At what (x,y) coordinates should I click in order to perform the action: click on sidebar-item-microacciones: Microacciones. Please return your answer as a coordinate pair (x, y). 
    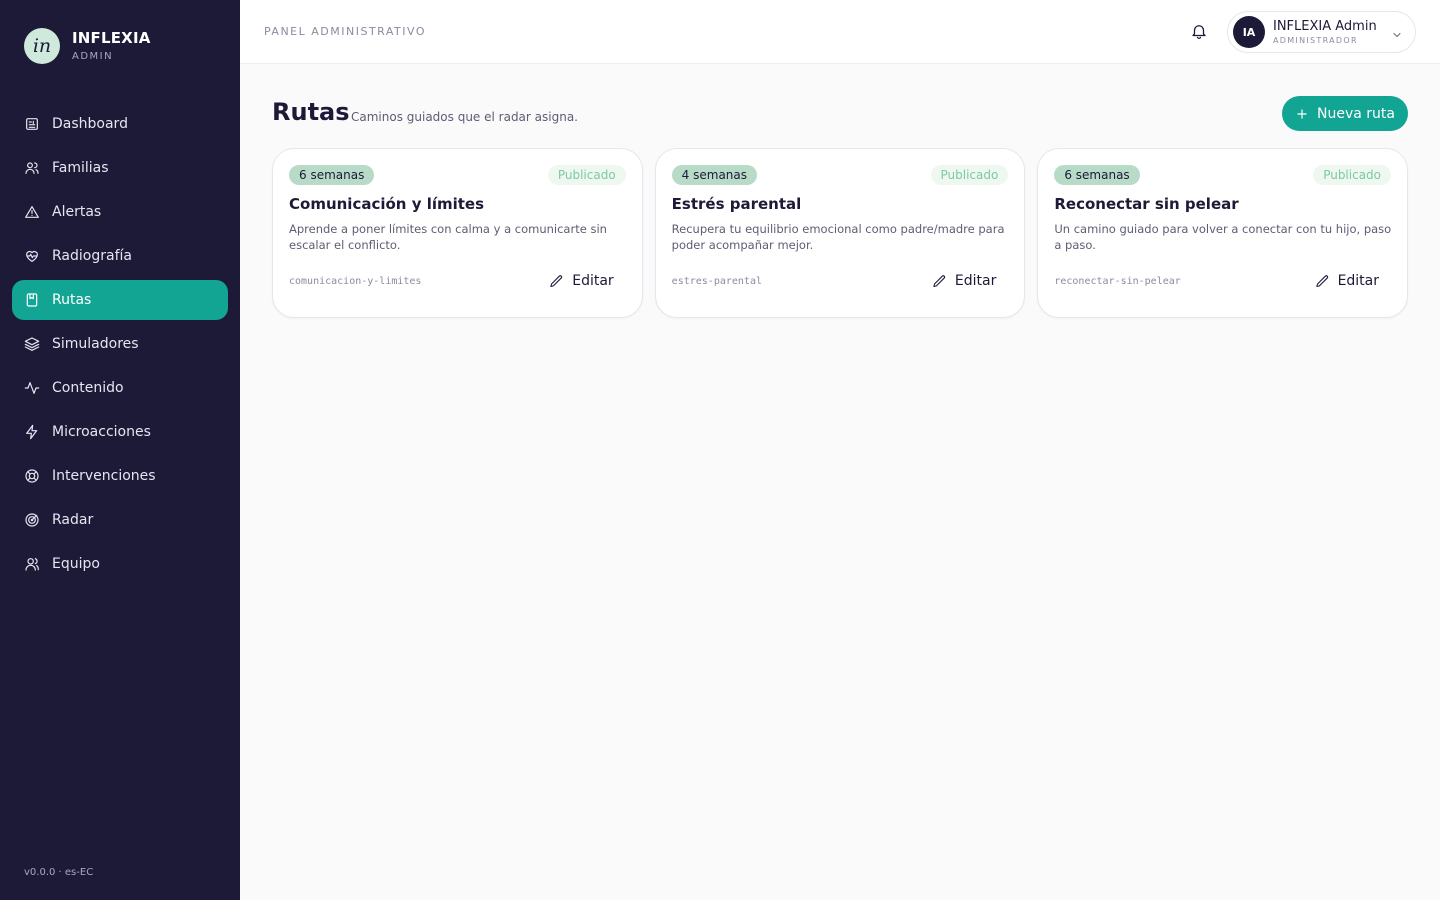
    Looking at the image, I should click on (120, 432).